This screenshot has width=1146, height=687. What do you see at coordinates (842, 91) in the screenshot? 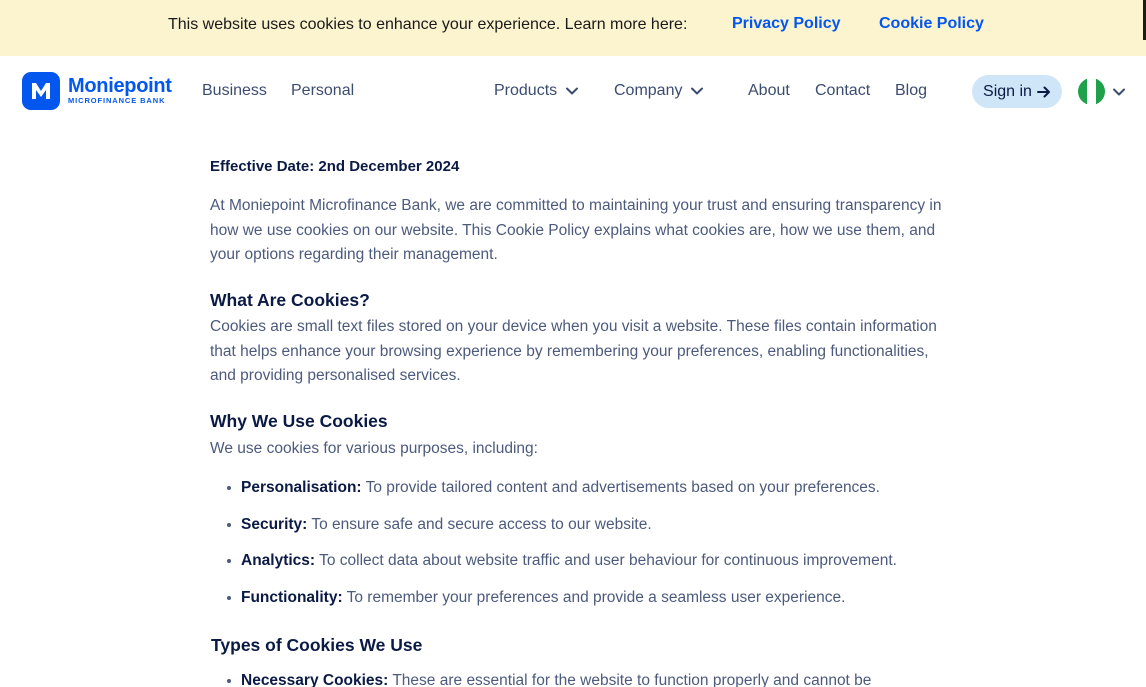
I see `nav-contact: Contact` at bounding box center [842, 91].